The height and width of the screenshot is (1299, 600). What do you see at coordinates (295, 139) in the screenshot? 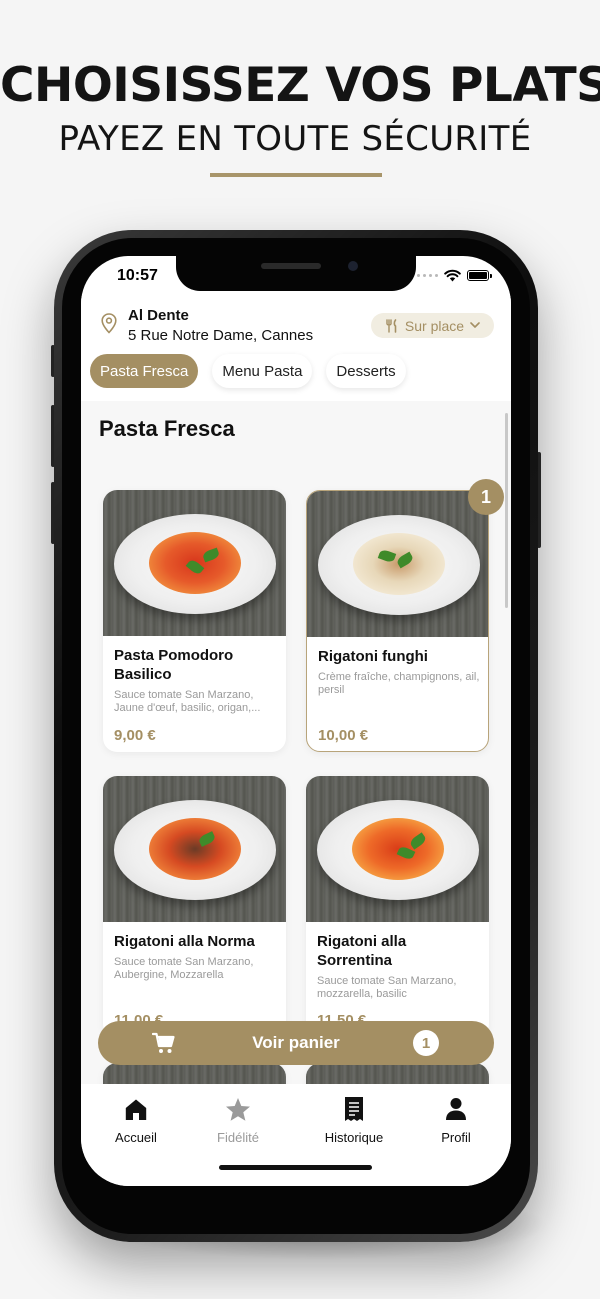
I see `promo-subline: PAYEZ EN TOUTE SÉCURITÉ` at bounding box center [295, 139].